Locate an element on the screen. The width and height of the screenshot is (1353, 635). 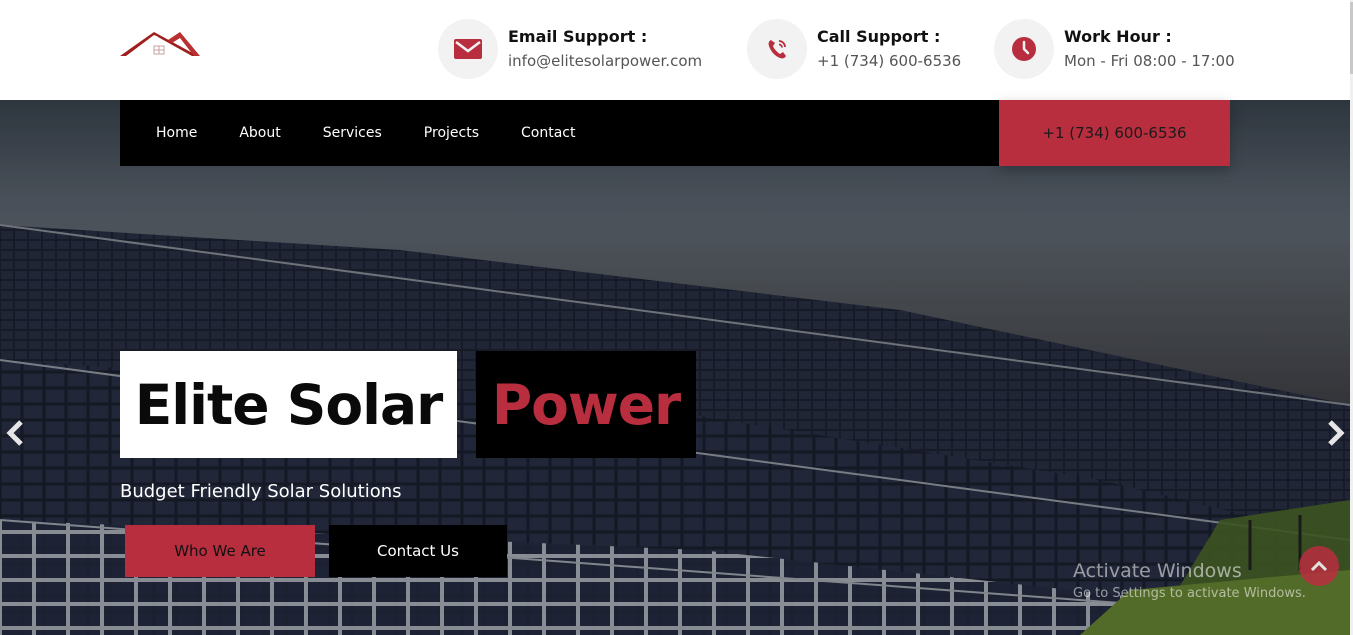
hero-subtitle: Budget Friendly Solar Solutions is located at coordinates (261, 491).